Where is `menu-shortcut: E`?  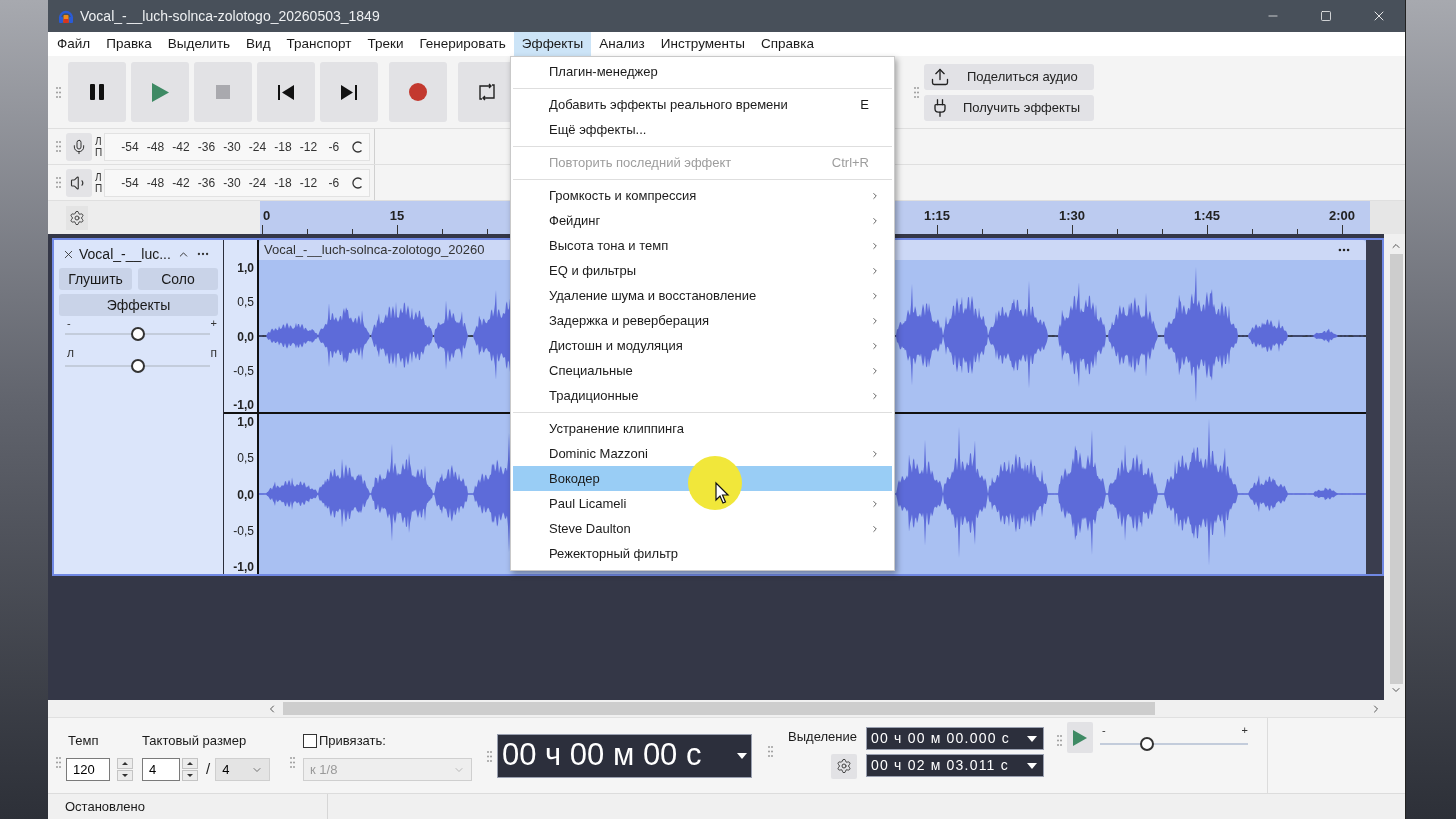
menu-shortcut: E is located at coordinates (864, 104).